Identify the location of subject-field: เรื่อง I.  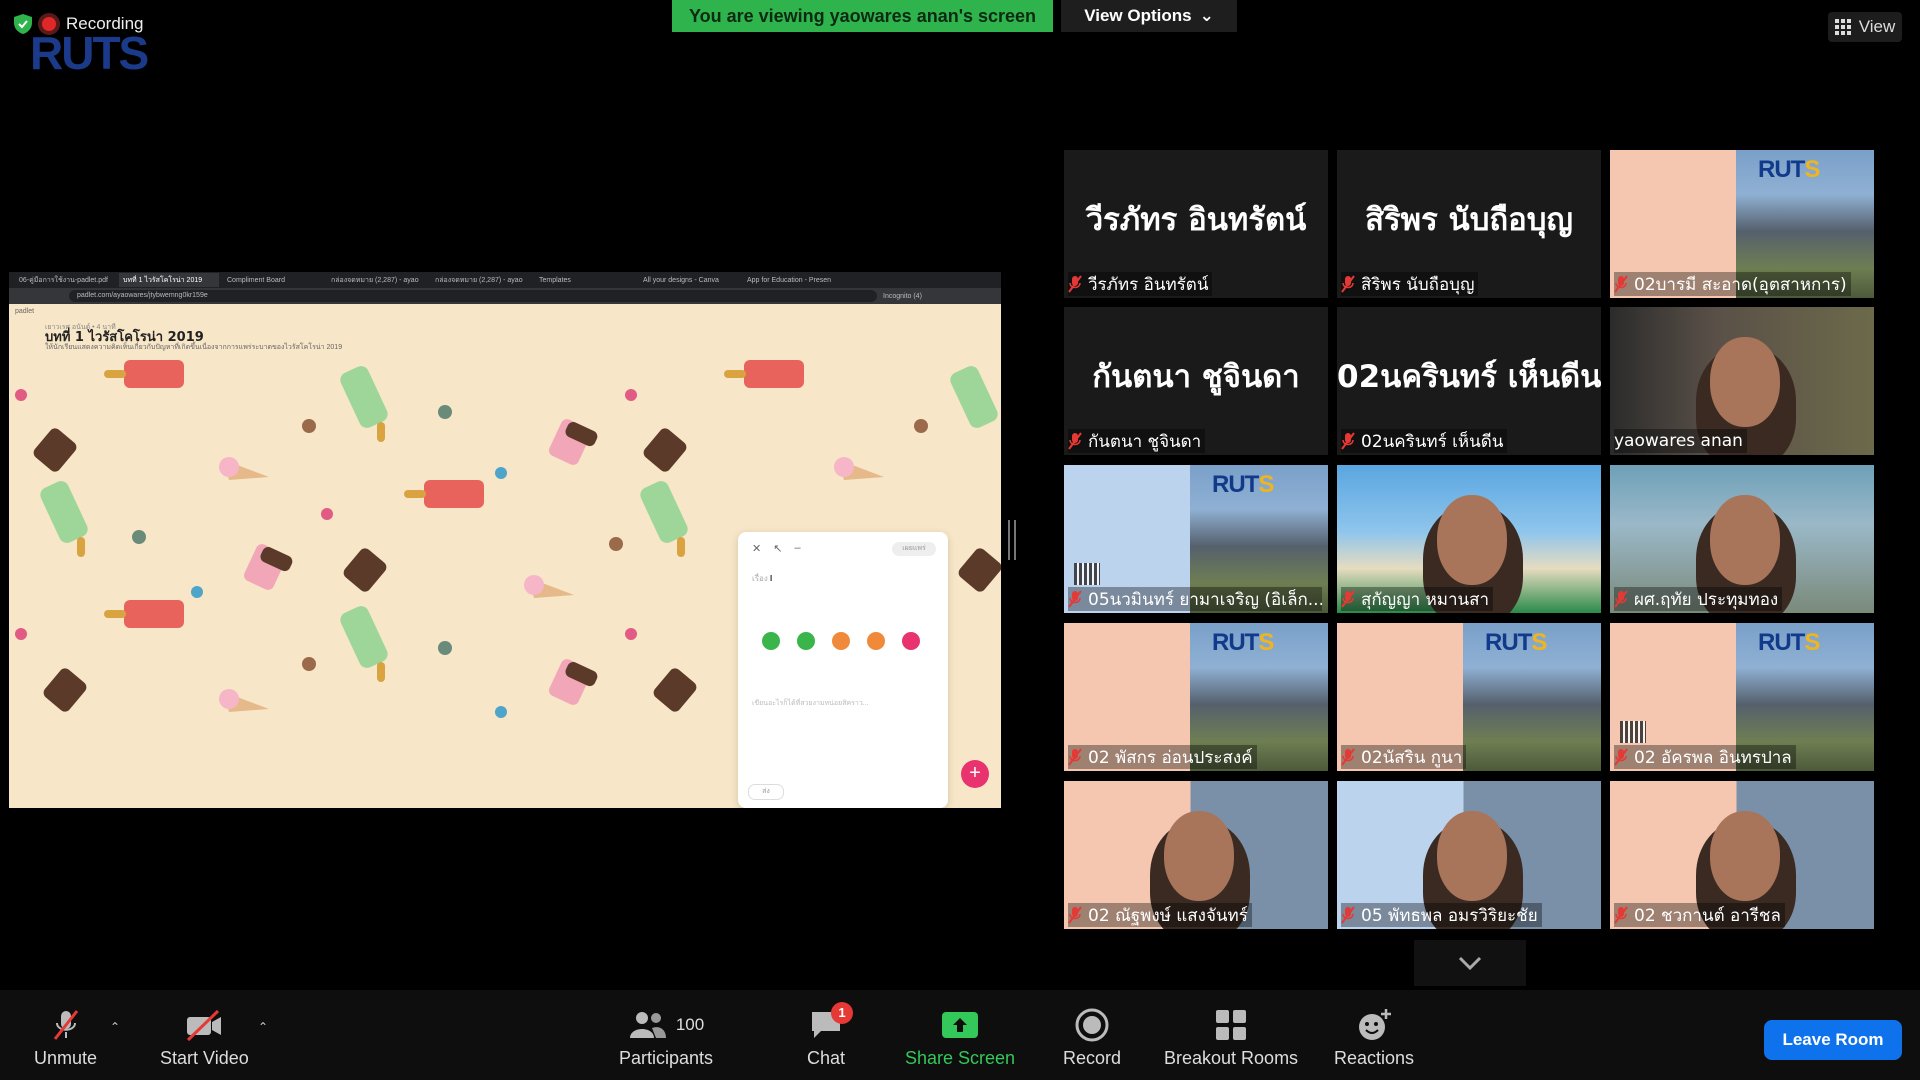
(762, 578).